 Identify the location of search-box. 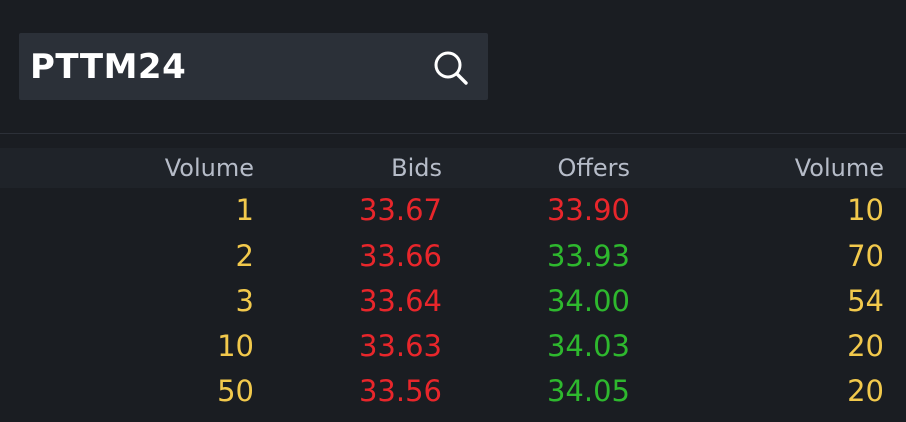
(253, 66).